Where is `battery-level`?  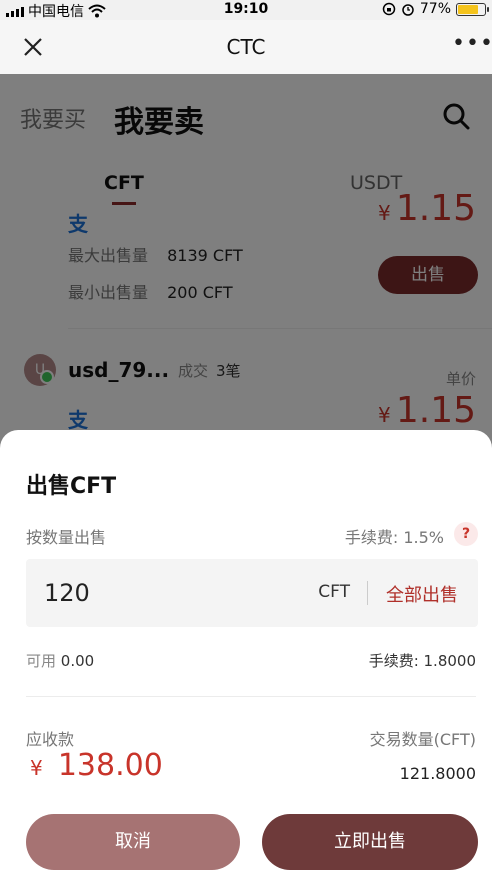
battery-level is located at coordinates (468, 9).